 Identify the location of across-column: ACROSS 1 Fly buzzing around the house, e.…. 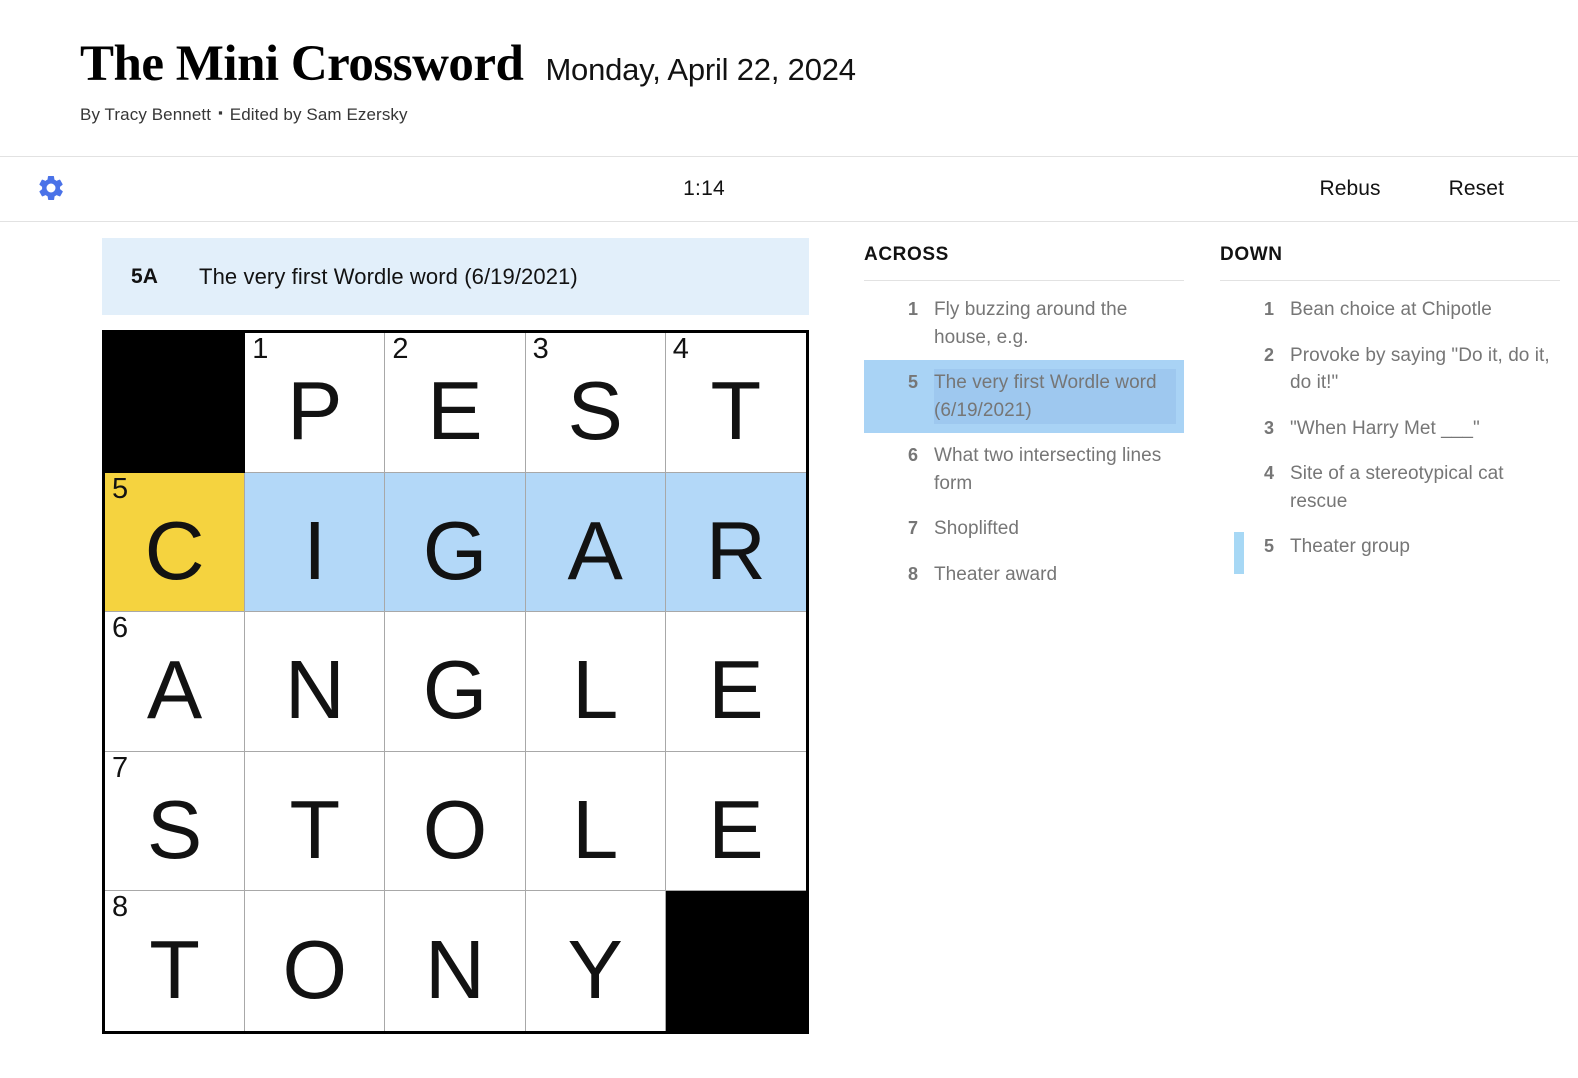
(1024, 639).